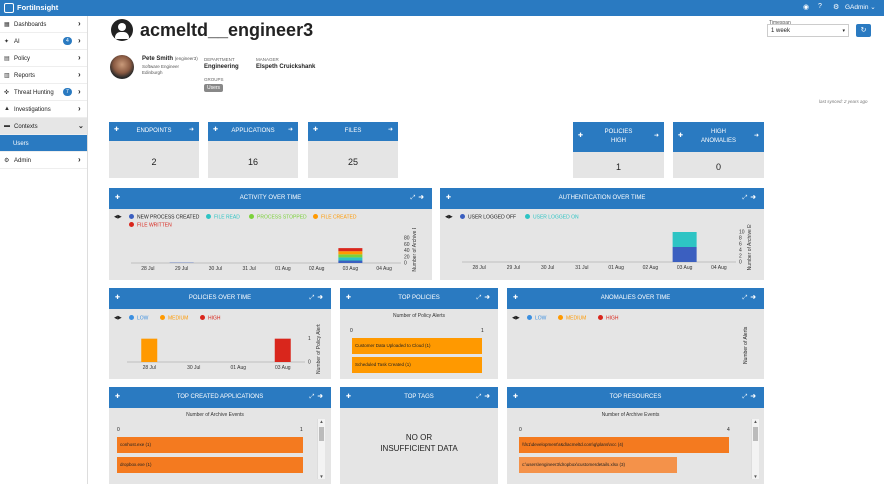 Image resolution: width=884 pixels, height=484 pixels. I want to click on avatar, so click(122, 67).